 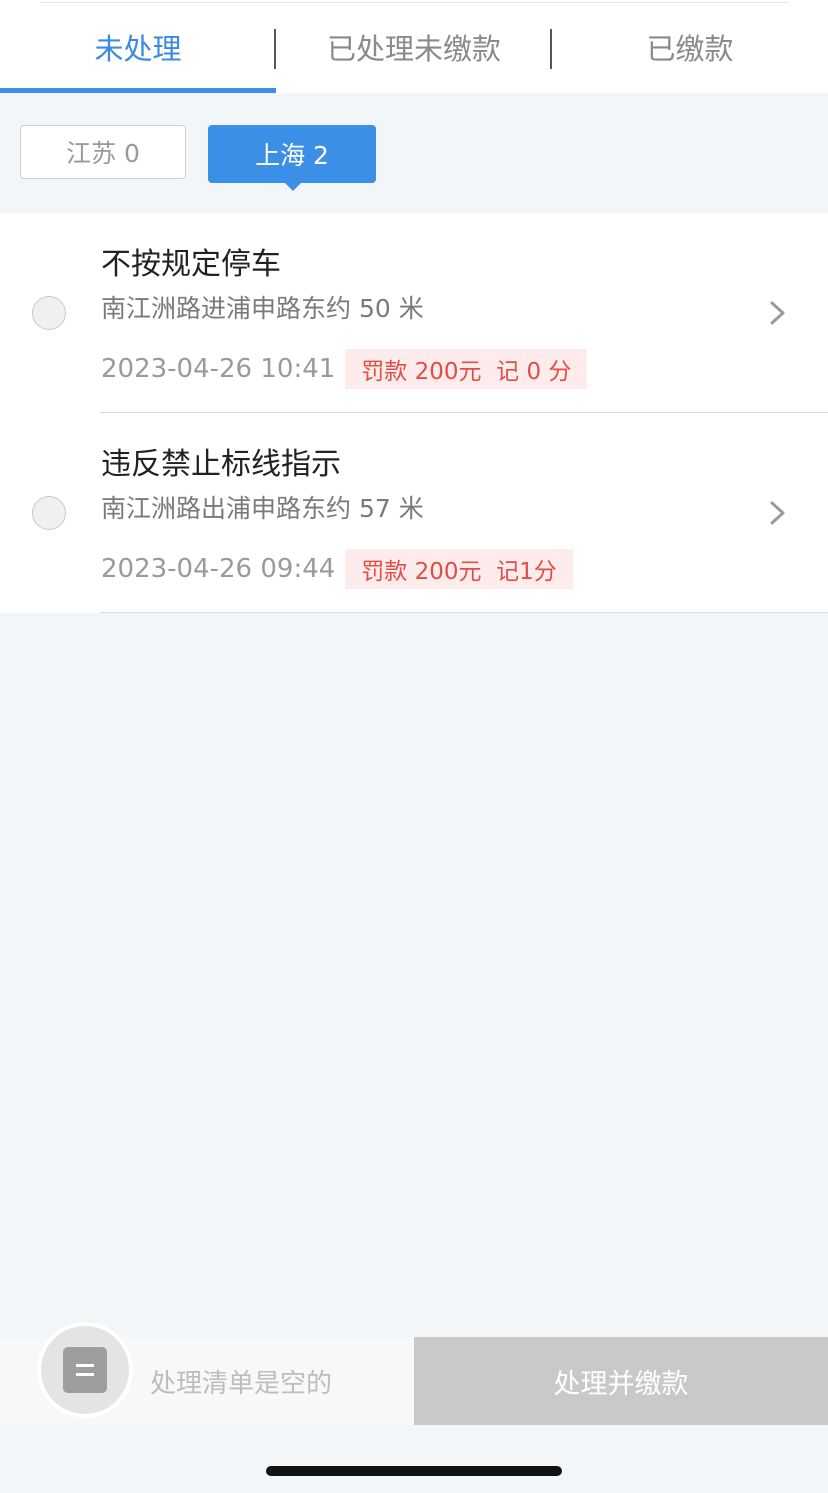 What do you see at coordinates (221, 464) in the screenshot?
I see `violation-title: 违反禁止标线指示` at bounding box center [221, 464].